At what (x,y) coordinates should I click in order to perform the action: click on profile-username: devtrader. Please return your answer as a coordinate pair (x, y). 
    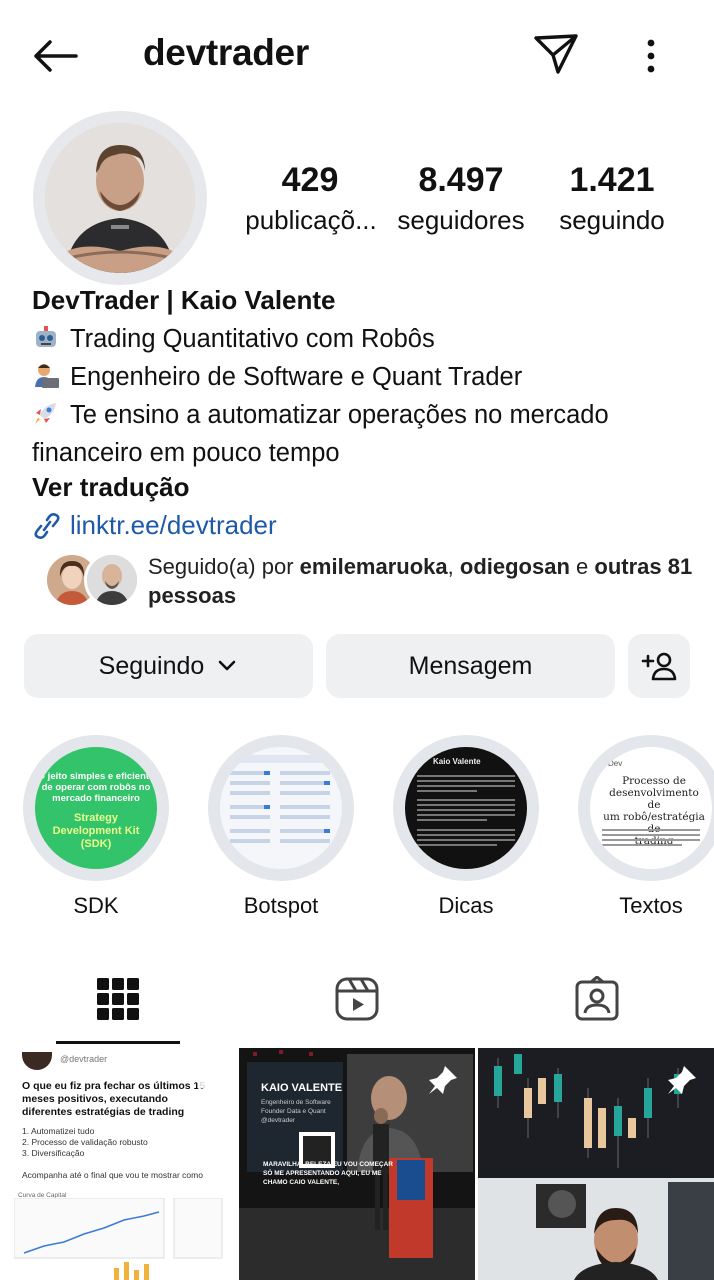
    Looking at the image, I should click on (226, 52).